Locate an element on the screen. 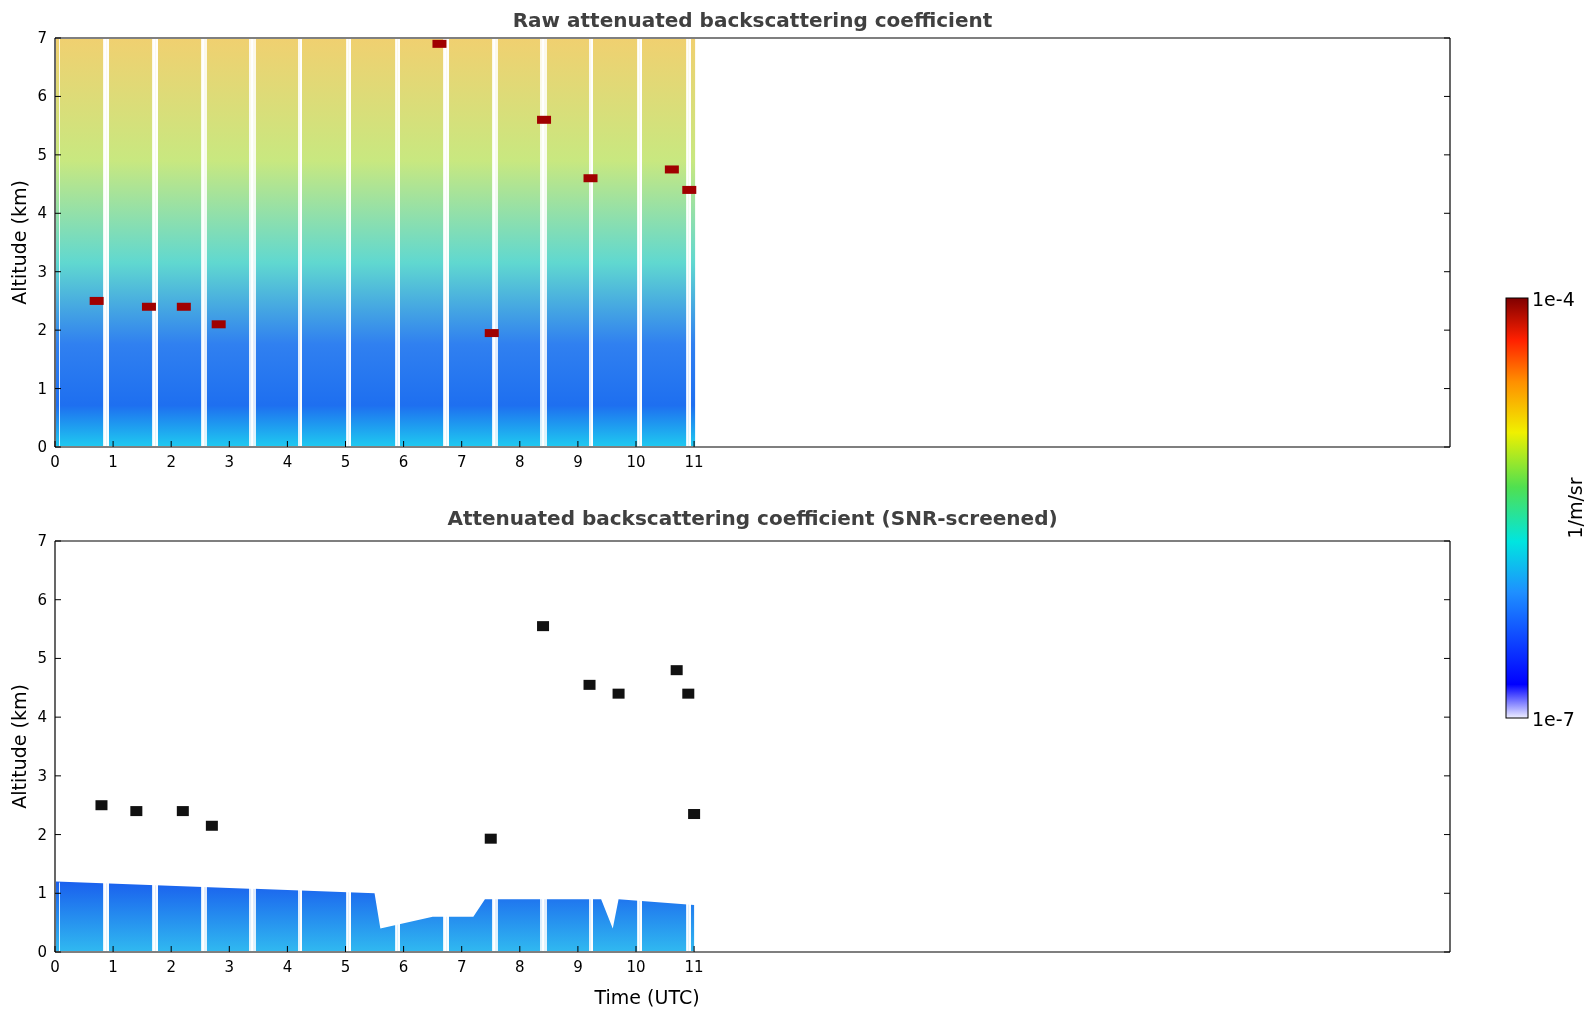 This screenshot has height=1020, width=1595. colorbar-unit: 1/m/sr is located at coordinates (1575, 508).